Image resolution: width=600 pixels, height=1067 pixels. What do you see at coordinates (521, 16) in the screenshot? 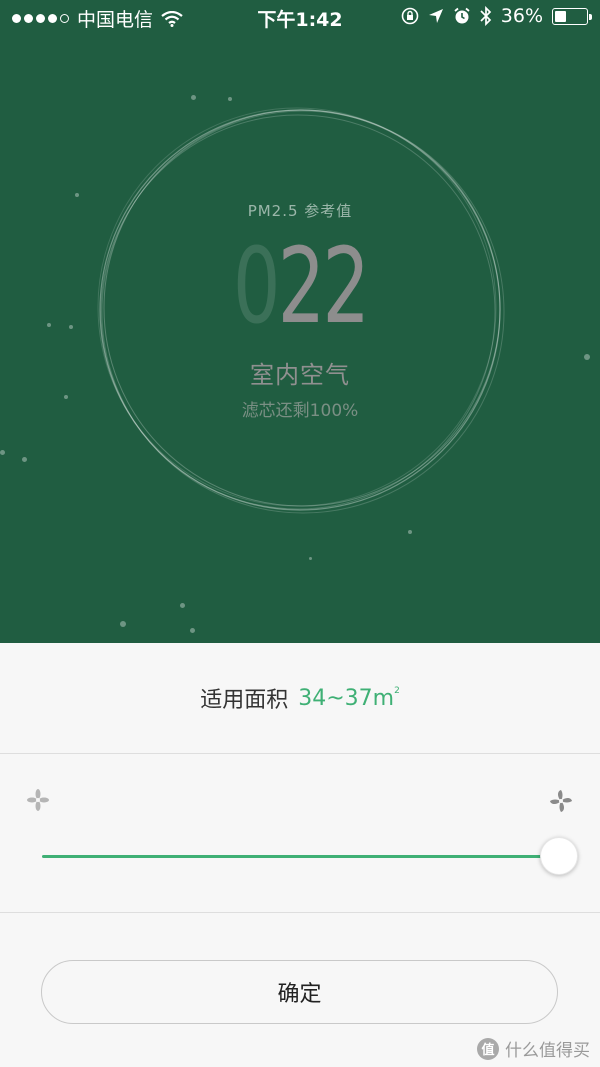
I see `battery-percentage: 36%` at bounding box center [521, 16].